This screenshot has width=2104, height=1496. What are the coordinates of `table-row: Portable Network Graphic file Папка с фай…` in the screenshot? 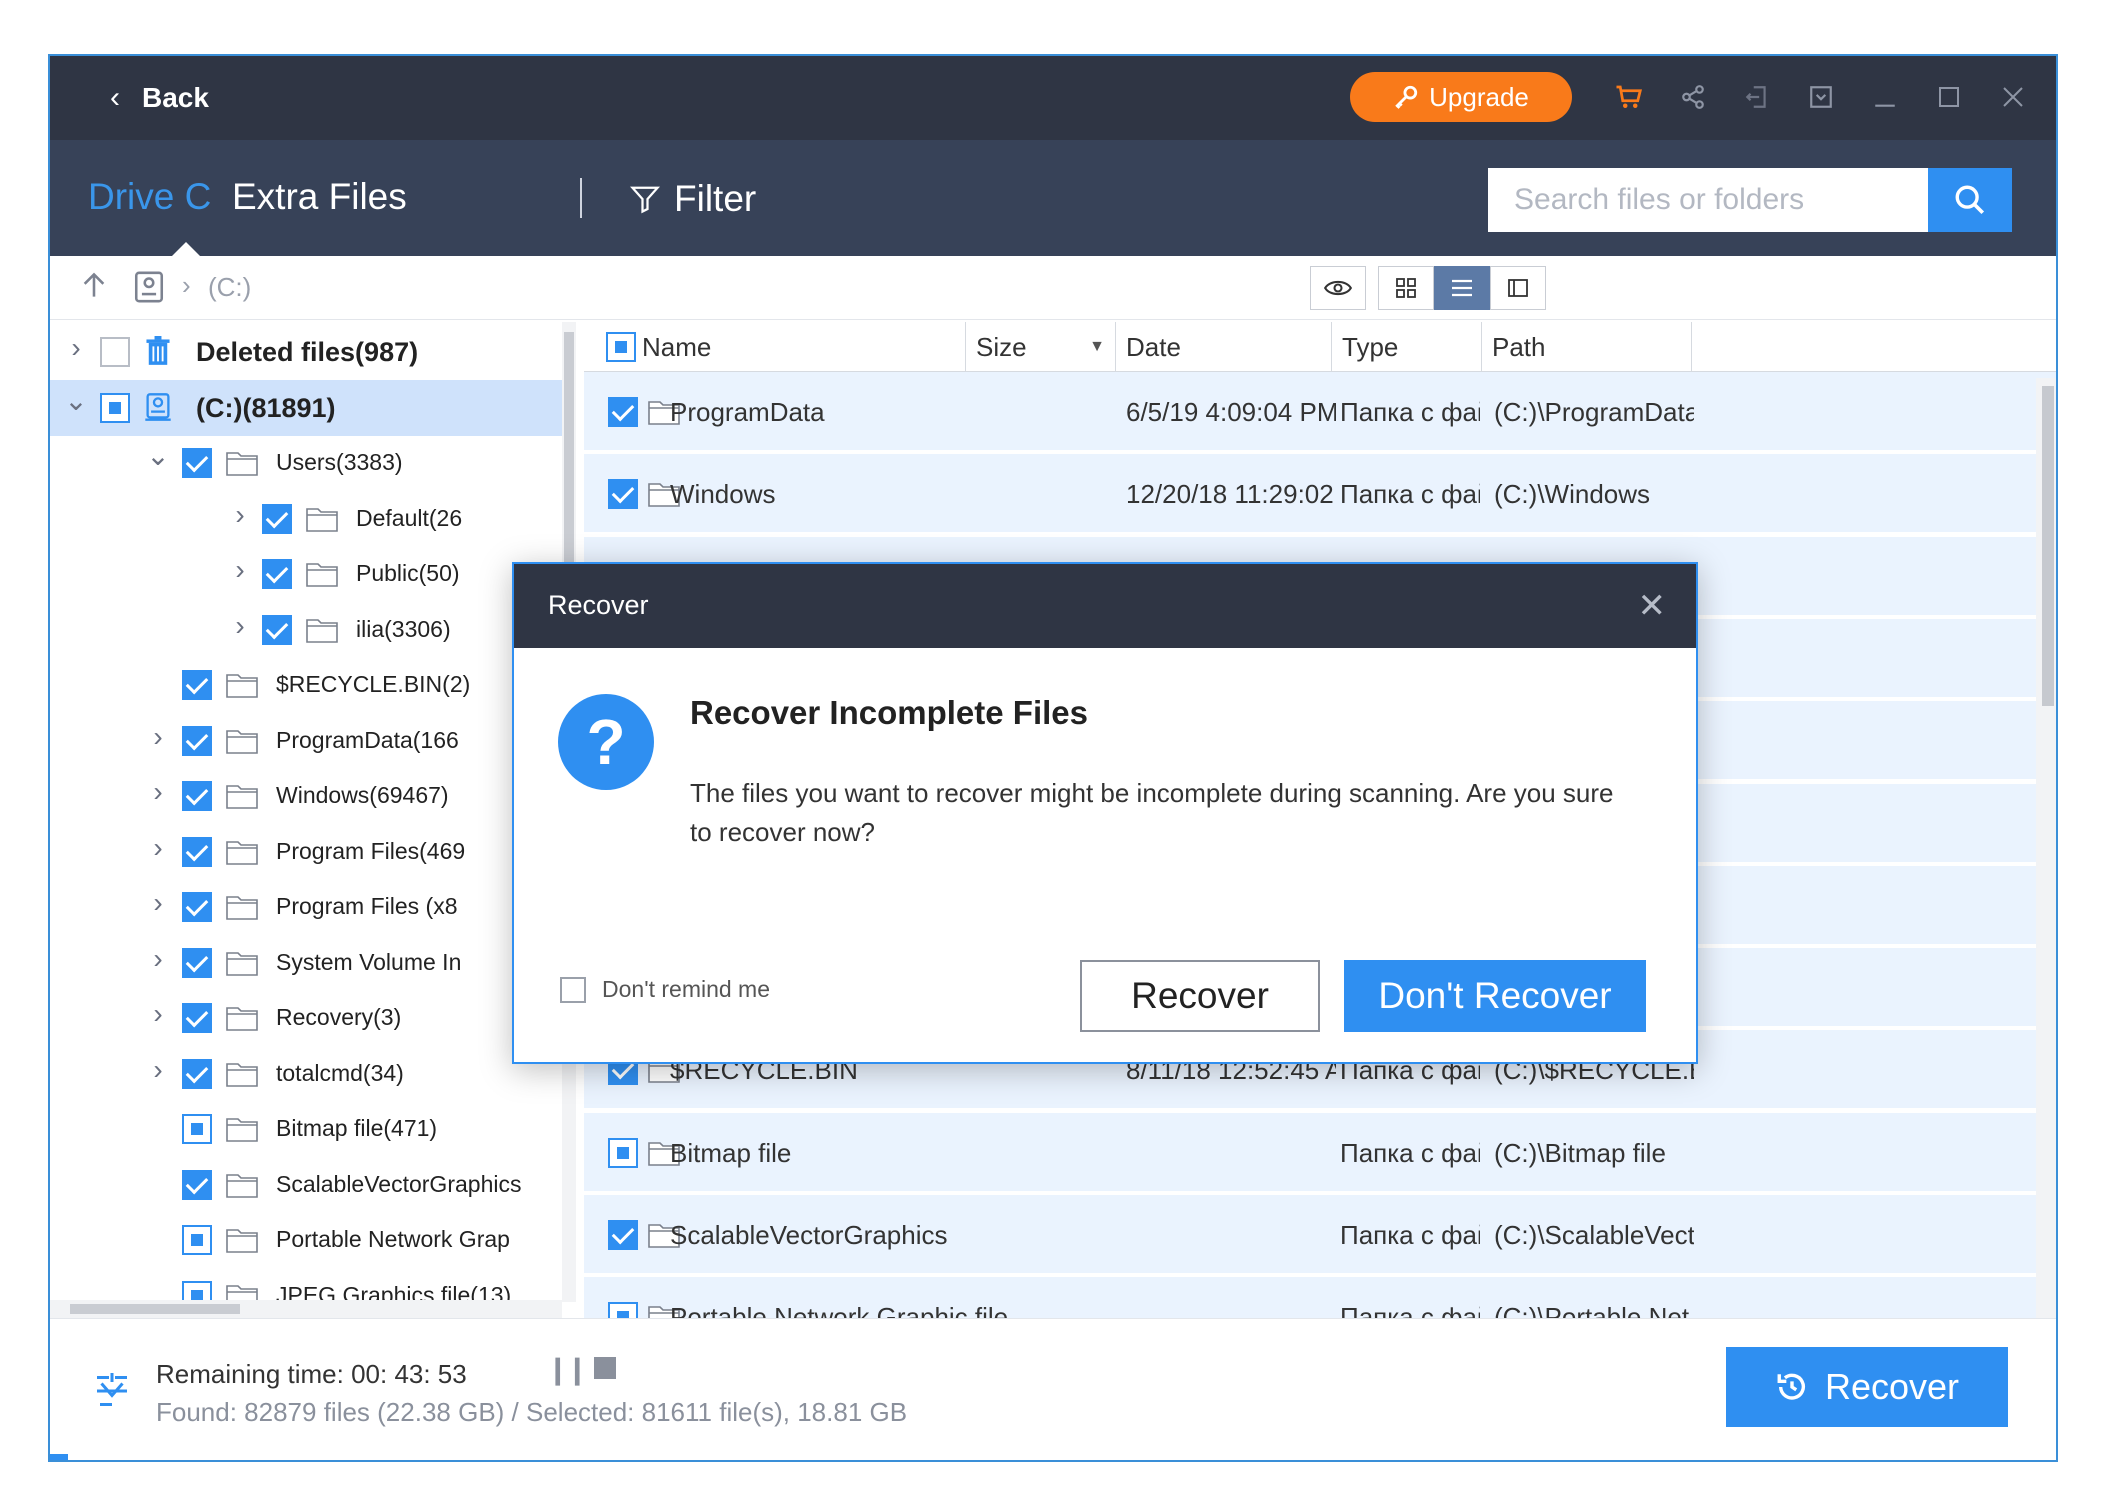 It's located at (1320, 1297).